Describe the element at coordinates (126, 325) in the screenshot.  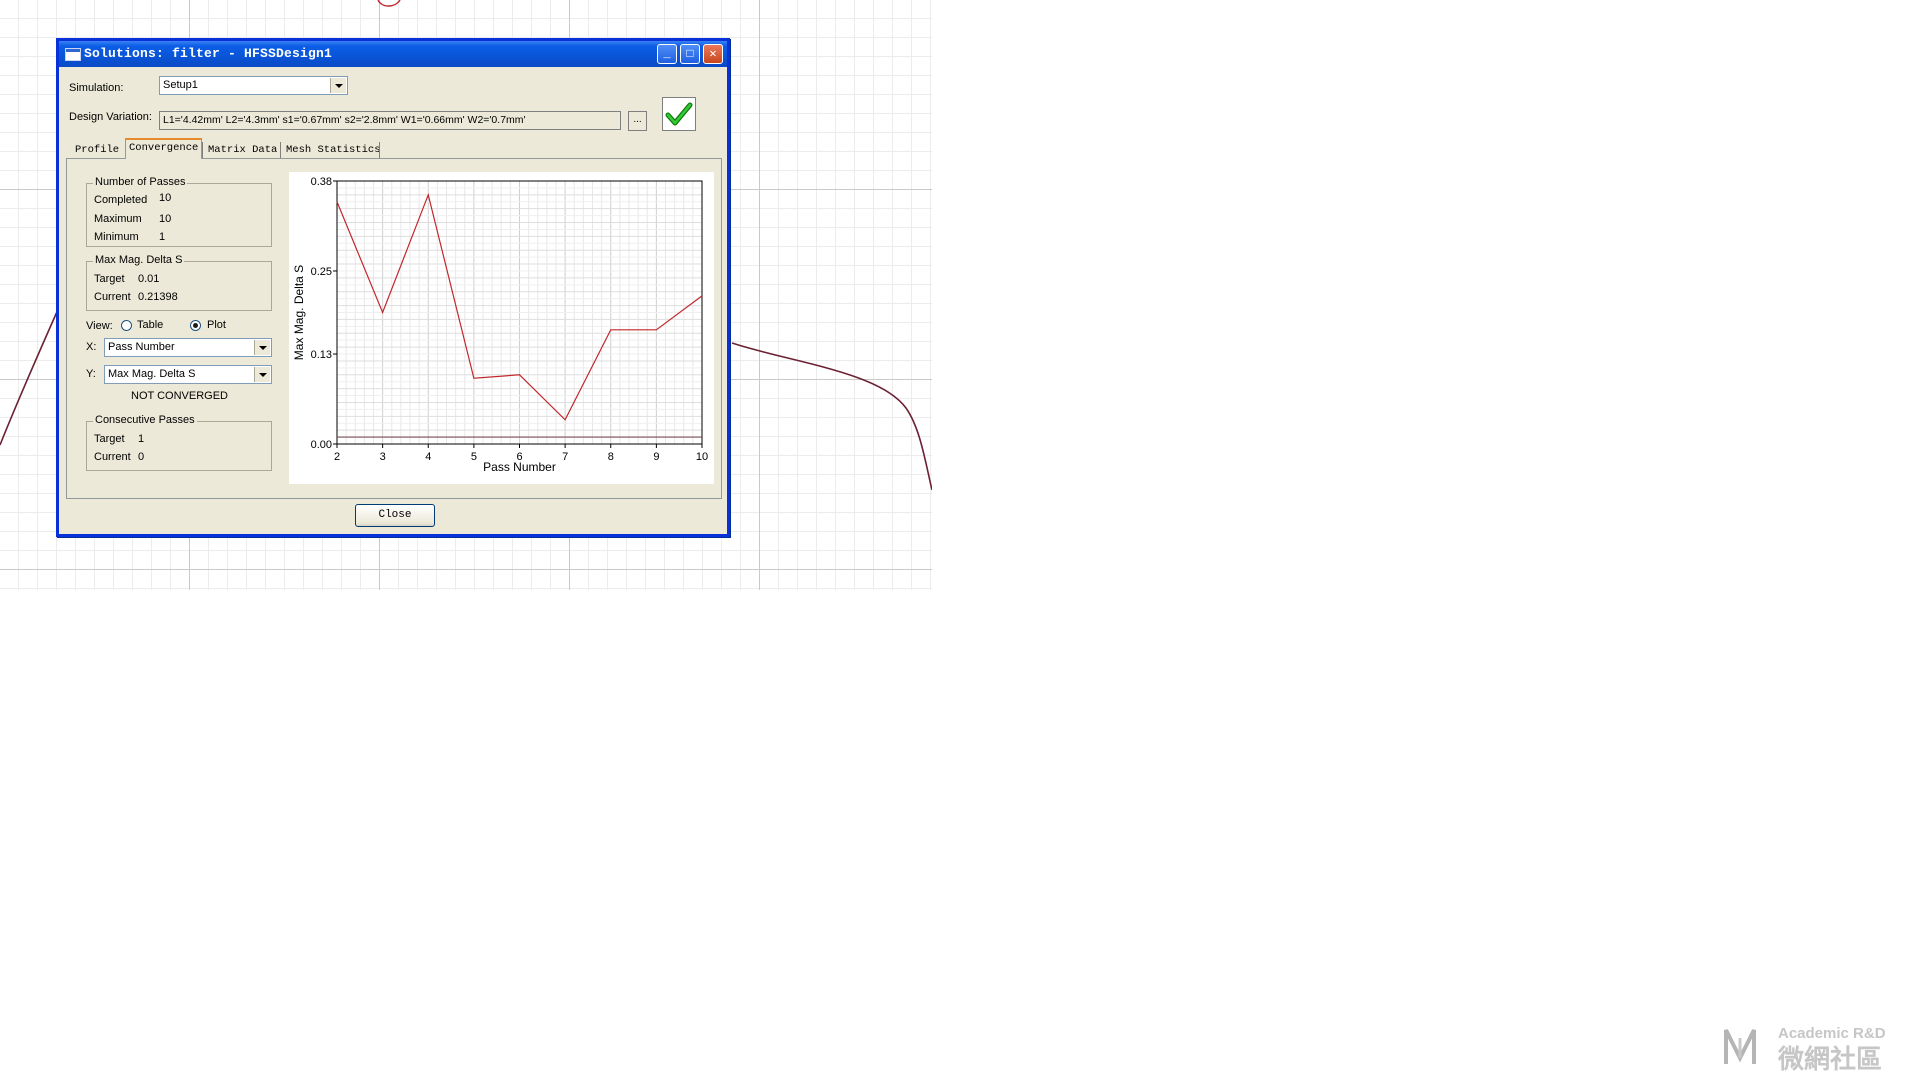
I see `view-table-radio` at that location.